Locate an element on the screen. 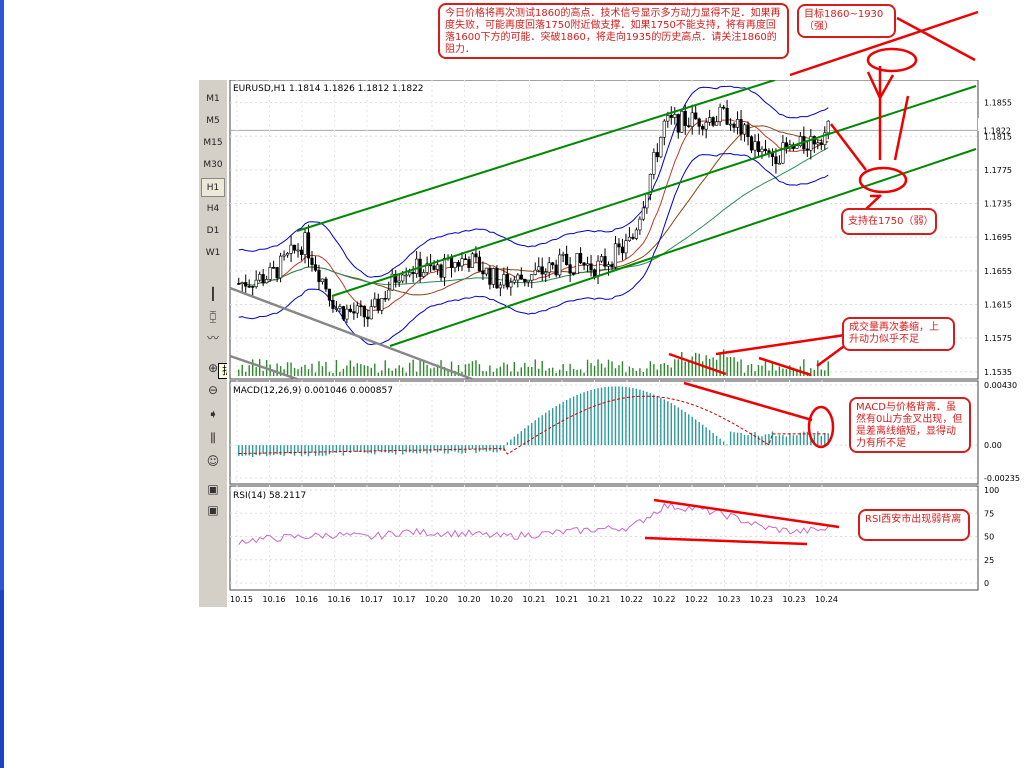 This screenshot has height=768, width=1024. annotation-target: 目标1860~1930（强） is located at coordinates (846, 21).